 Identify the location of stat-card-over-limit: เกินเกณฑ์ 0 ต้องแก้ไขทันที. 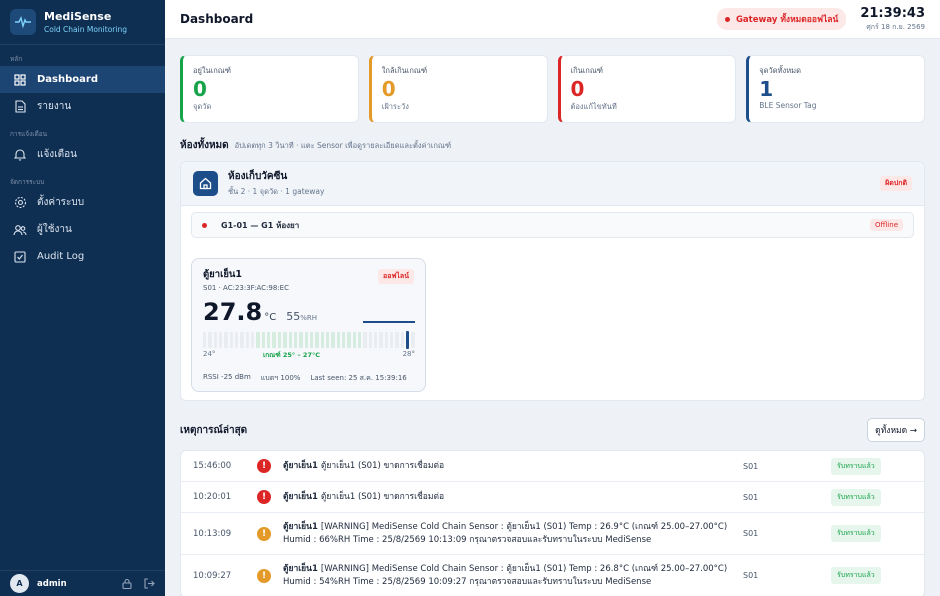
(647, 89).